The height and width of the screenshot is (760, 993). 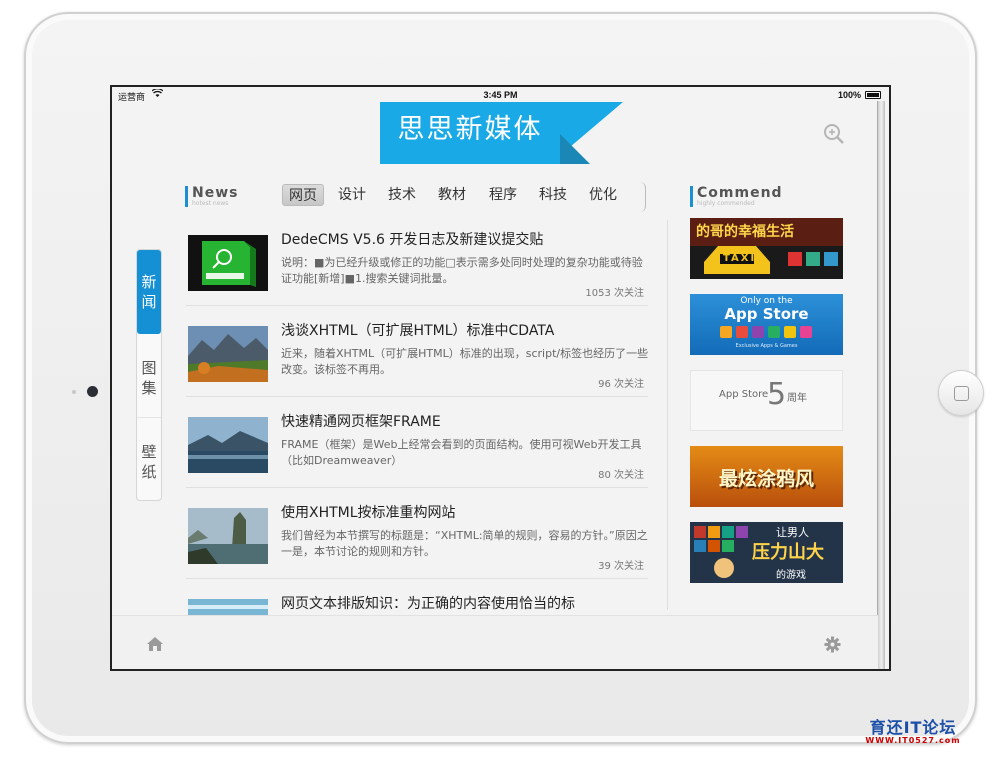 What do you see at coordinates (726, 203) in the screenshot?
I see `commend-subtitle: highly commended` at bounding box center [726, 203].